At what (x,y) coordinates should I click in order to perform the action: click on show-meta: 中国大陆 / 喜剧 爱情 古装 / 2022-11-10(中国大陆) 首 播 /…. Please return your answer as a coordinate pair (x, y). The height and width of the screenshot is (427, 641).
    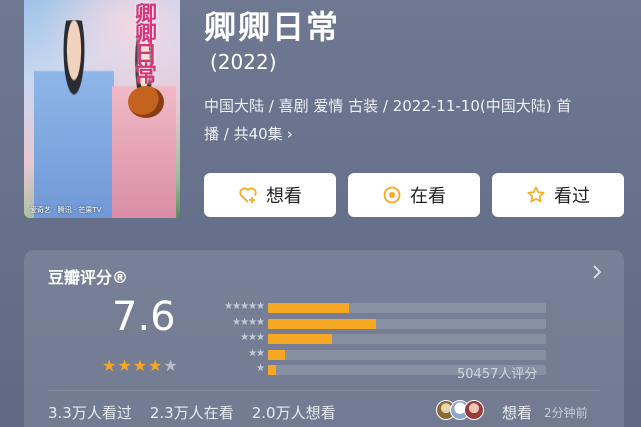
    Looking at the image, I should click on (414, 120).